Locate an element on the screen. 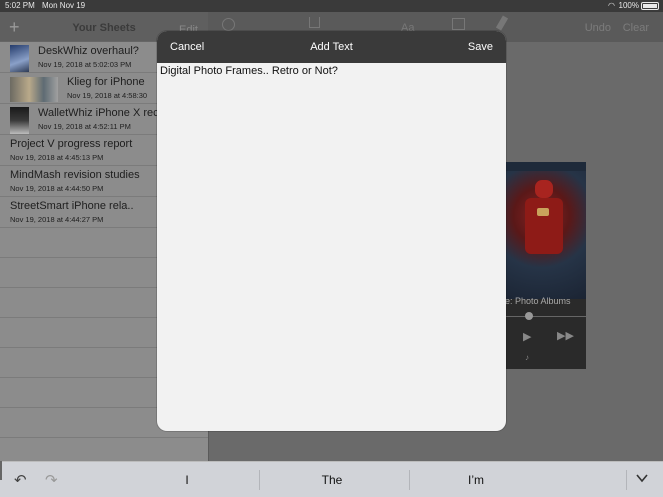  redo-icon: ↷ is located at coordinates (51, 480).